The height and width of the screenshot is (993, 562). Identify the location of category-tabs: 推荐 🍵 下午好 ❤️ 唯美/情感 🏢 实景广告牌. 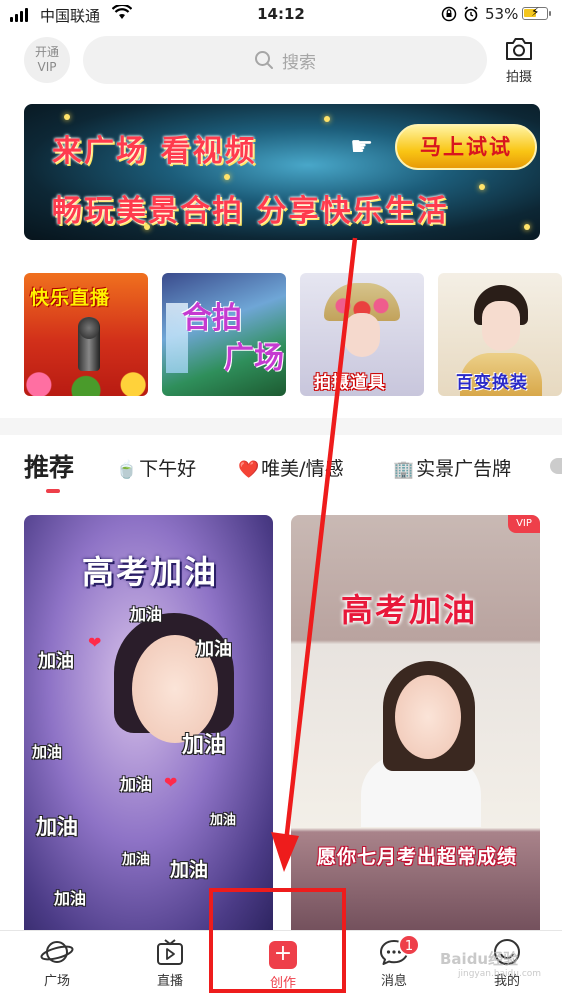
(281, 470).